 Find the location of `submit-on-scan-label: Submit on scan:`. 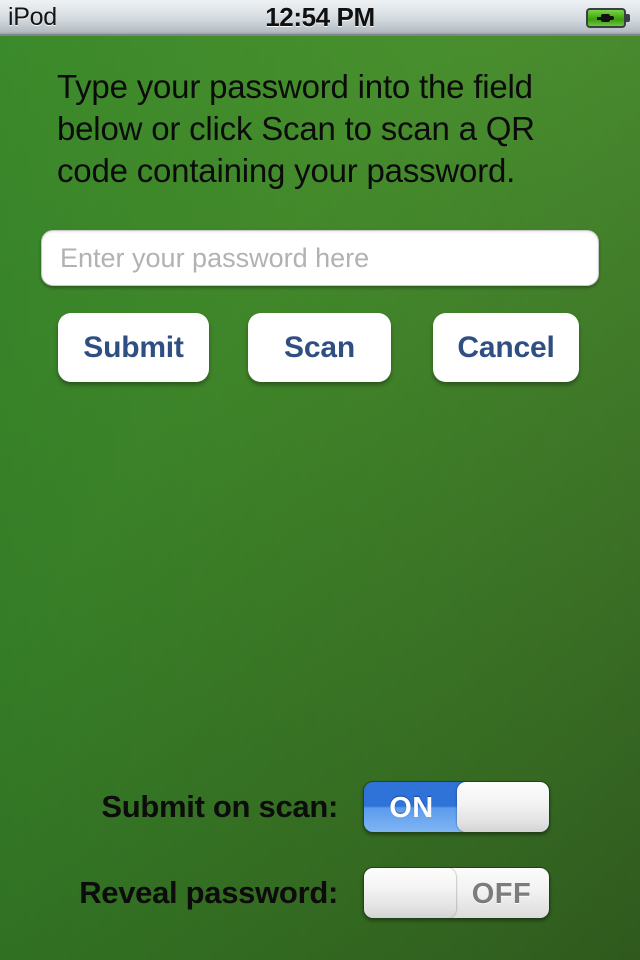

submit-on-scan-label: Submit on scan: is located at coordinates (219, 806).